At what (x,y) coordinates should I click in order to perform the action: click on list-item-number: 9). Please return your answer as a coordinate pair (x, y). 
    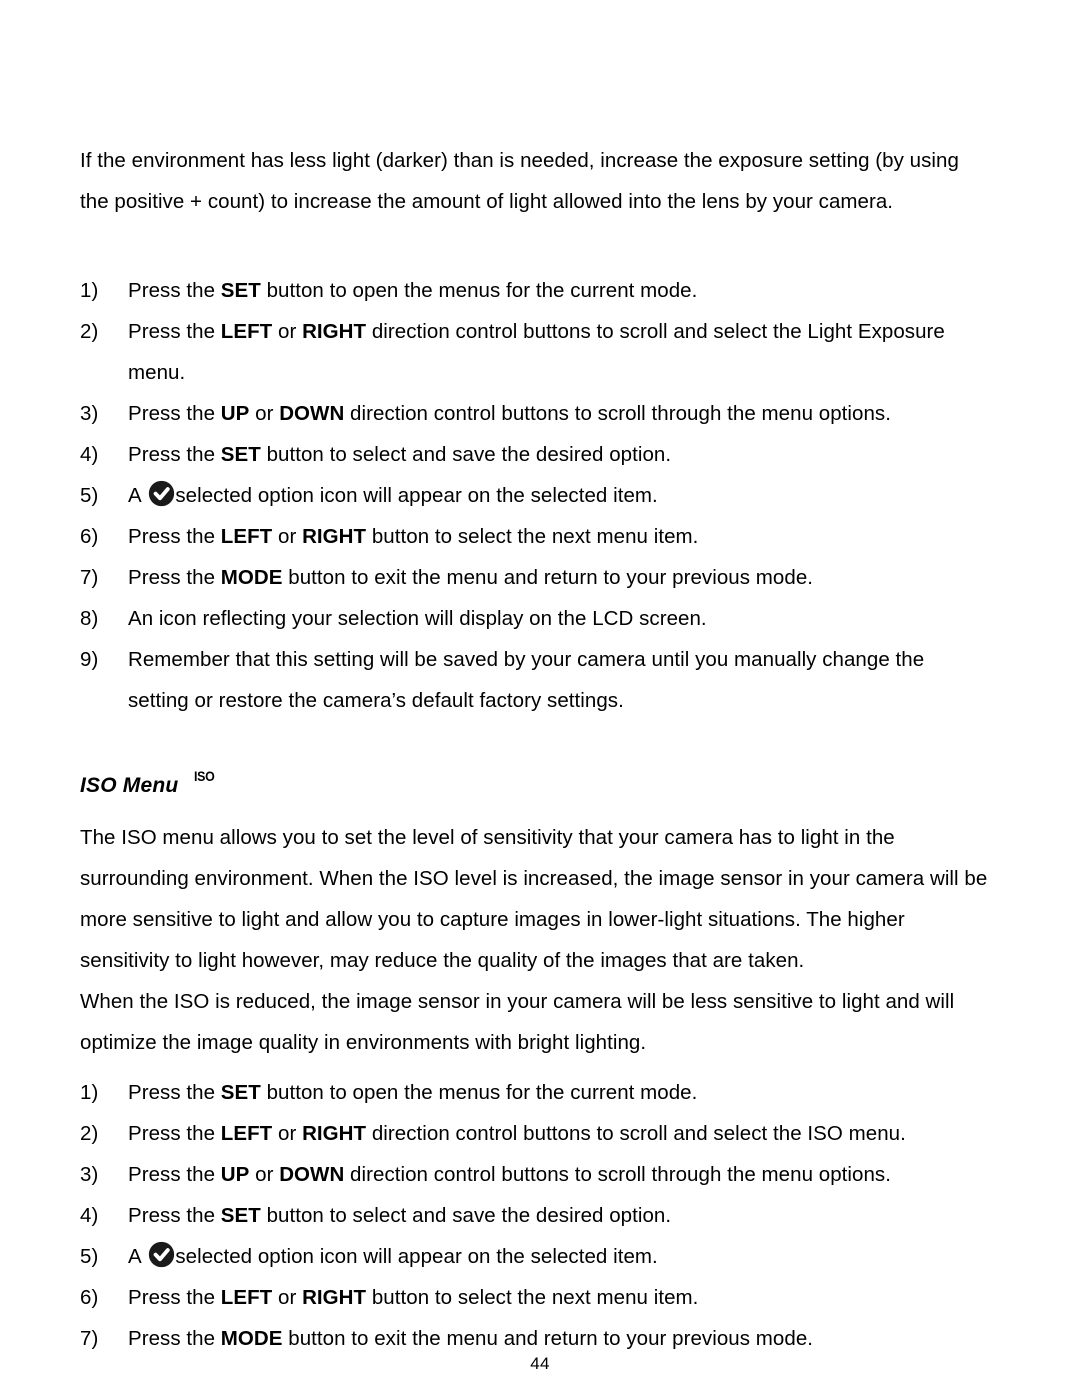
    Looking at the image, I should click on (89, 659).